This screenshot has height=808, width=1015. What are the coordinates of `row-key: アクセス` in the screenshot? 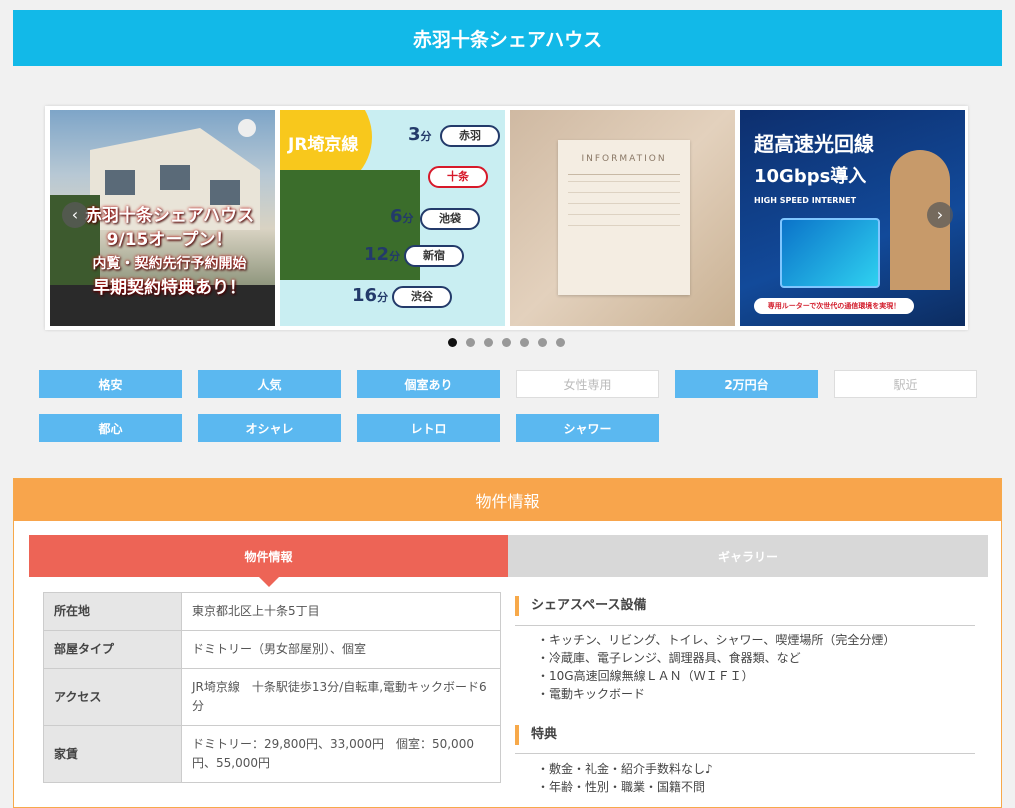 It's located at (112, 697).